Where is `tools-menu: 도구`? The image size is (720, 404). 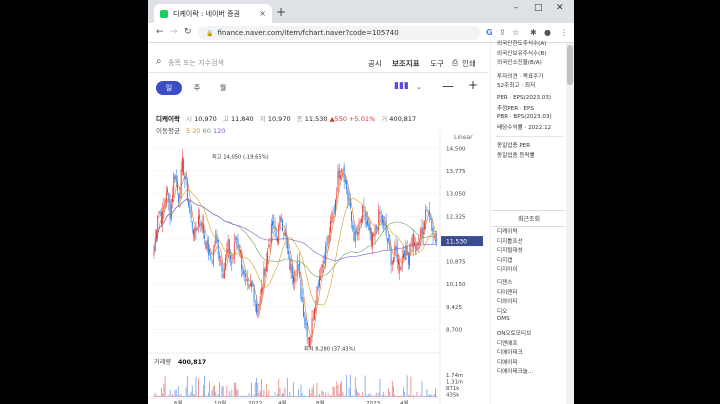 tools-menu: 도구 is located at coordinates (437, 63).